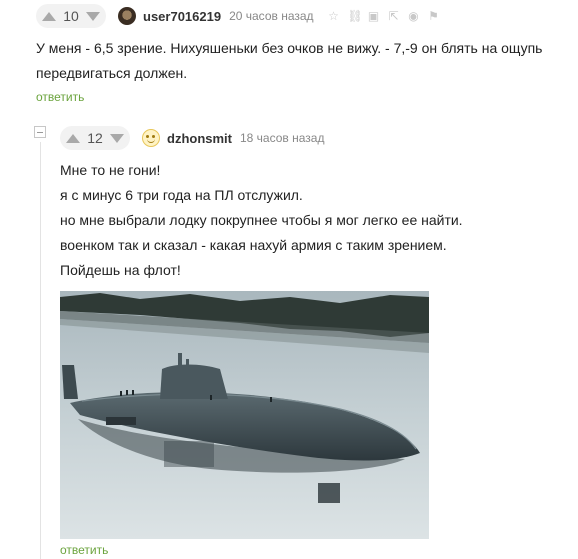 Image resolution: width=578 pixels, height=559 pixels. I want to click on comment-time: 18 часов назад, so click(282, 138).